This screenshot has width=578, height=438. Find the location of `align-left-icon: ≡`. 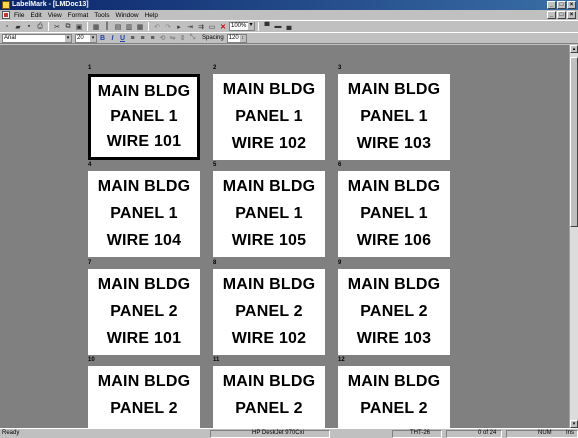

align-left-icon: ≡ is located at coordinates (132, 38).